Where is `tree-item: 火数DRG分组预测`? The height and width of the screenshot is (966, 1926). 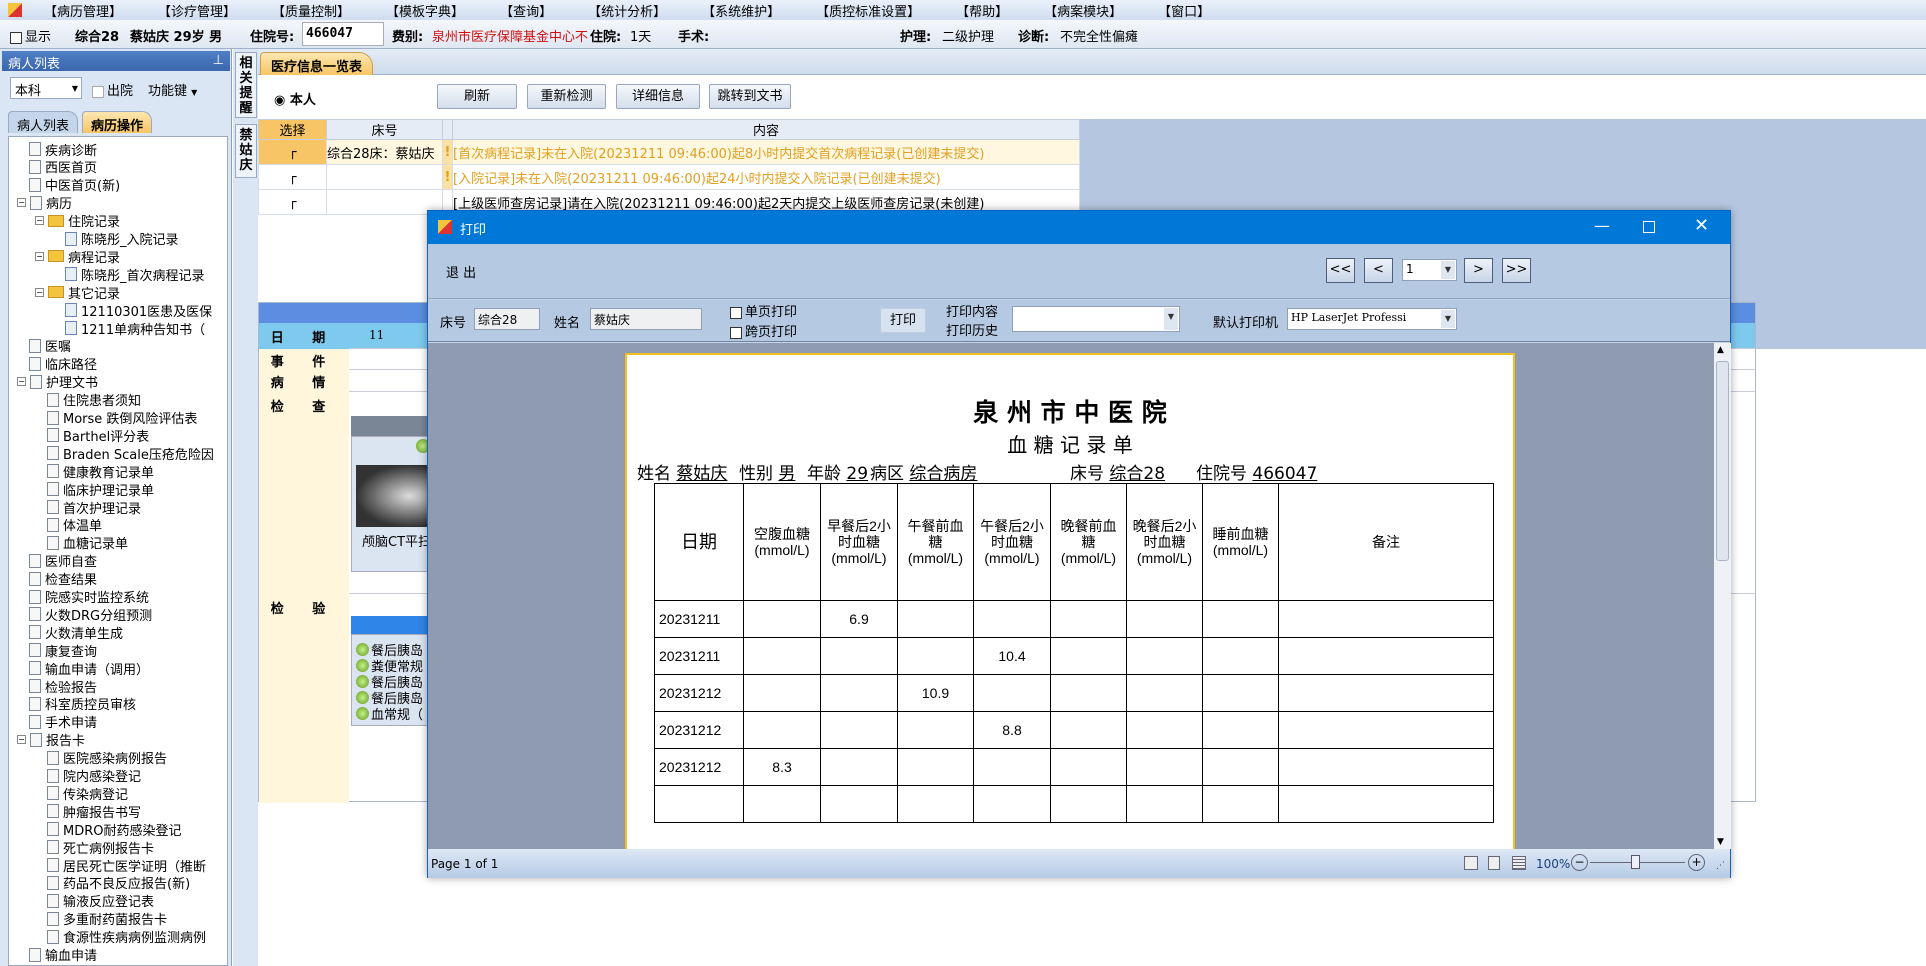
tree-item: 火数DRG分组预测 is located at coordinates (90, 614).